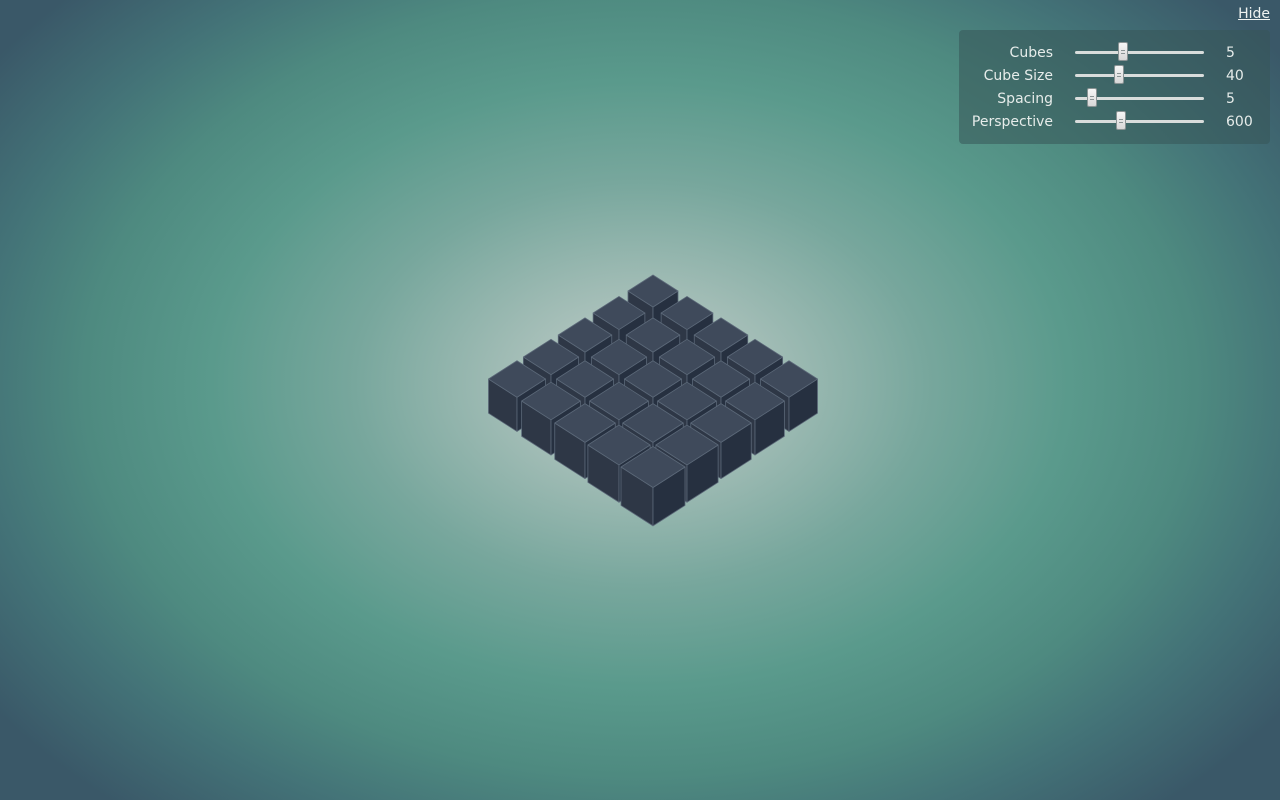 The width and height of the screenshot is (1280, 800). What do you see at coordinates (653, 400) in the screenshot?
I see `cube-grid-scene` at bounding box center [653, 400].